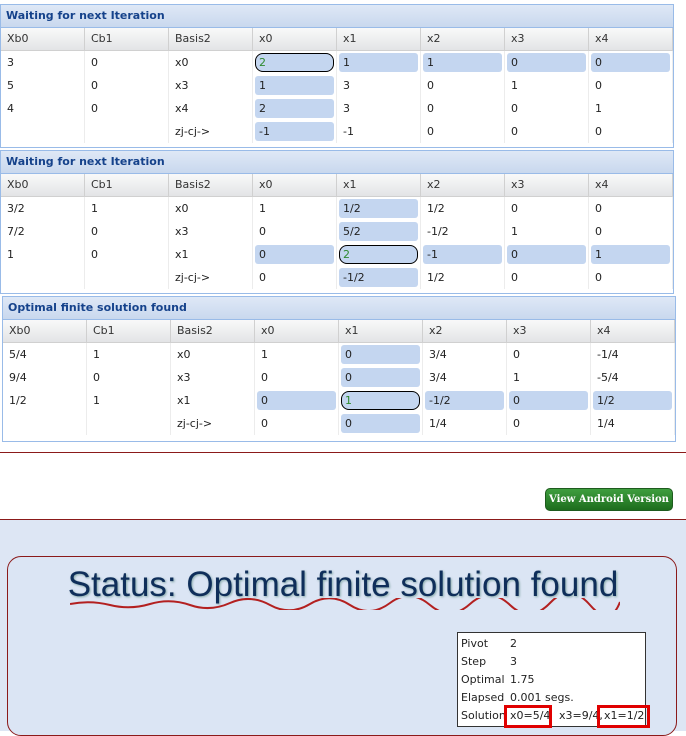 The image size is (686, 736). What do you see at coordinates (483, 697) in the screenshot?
I see `info-label: Elapsed` at bounding box center [483, 697].